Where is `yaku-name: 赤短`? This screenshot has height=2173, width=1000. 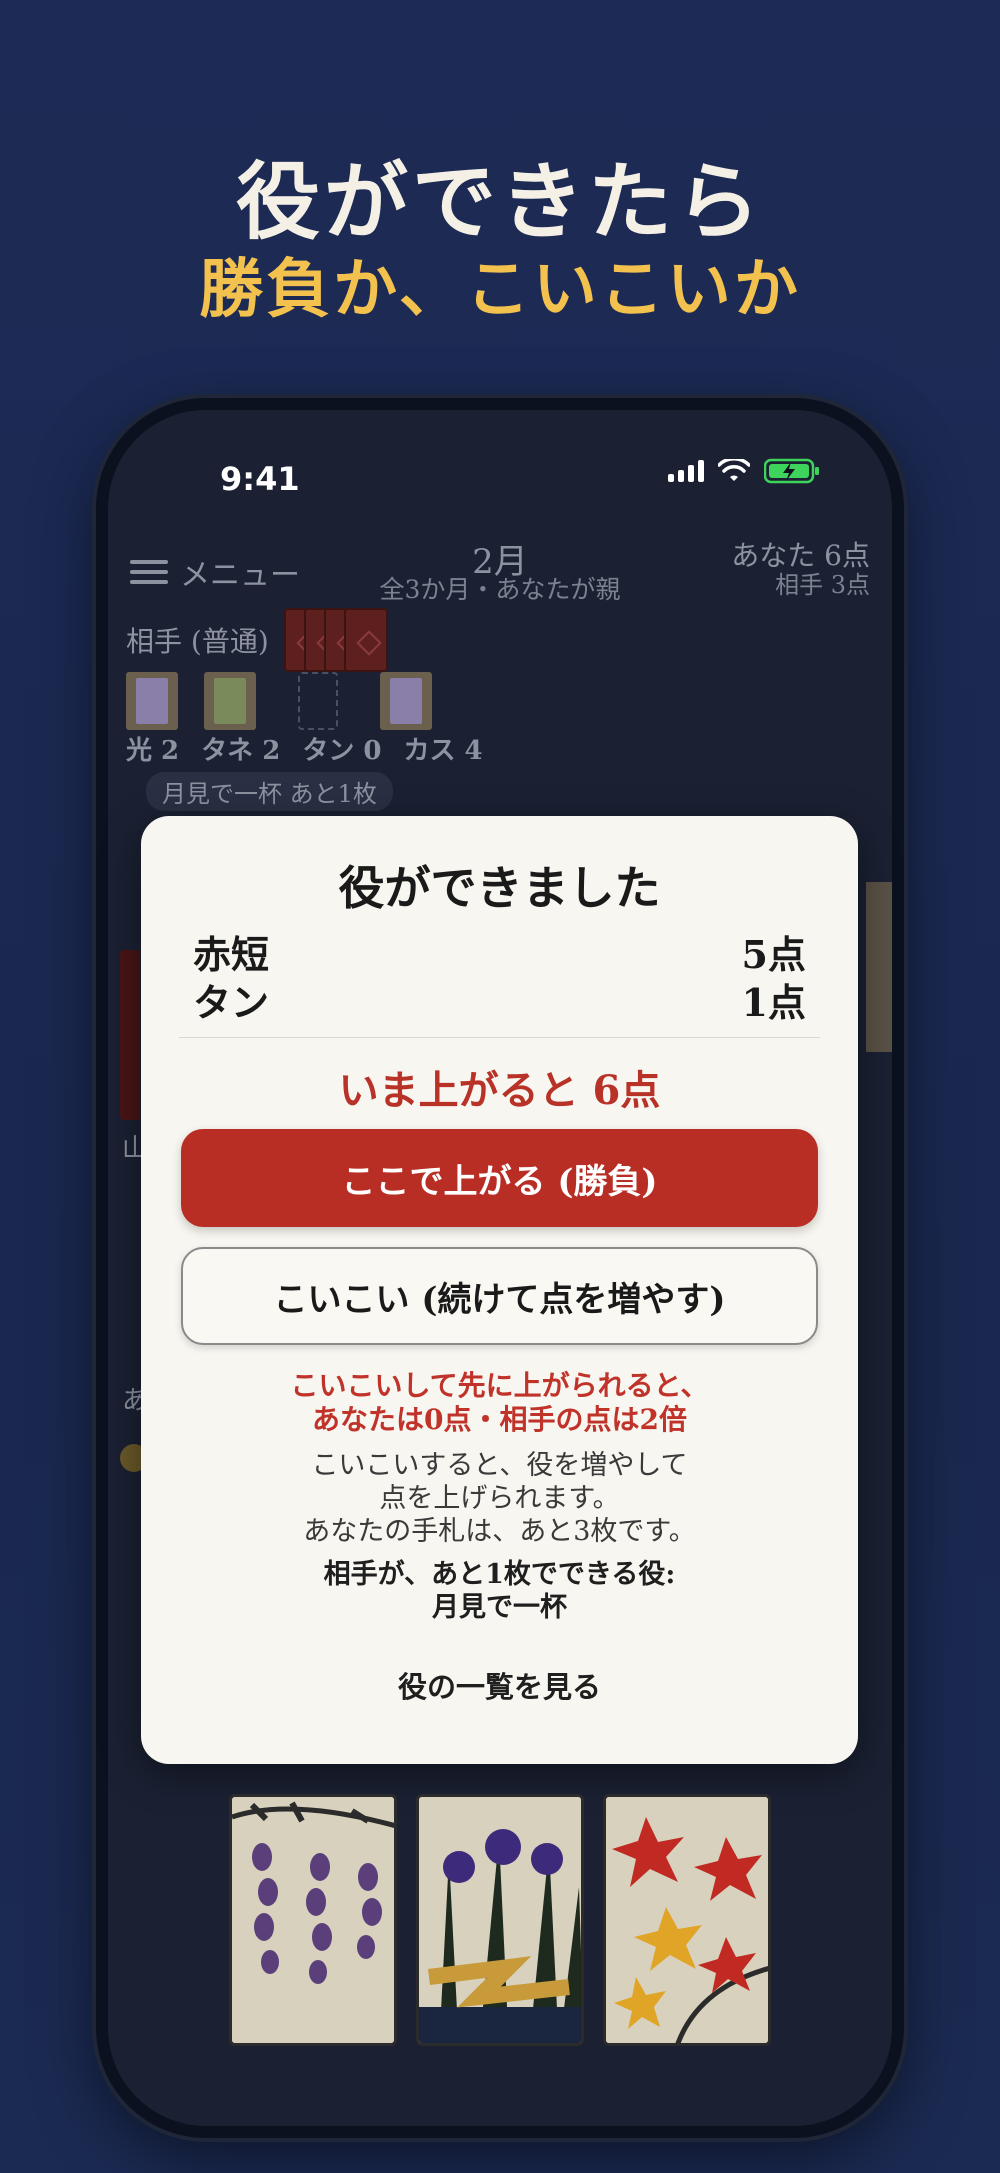
yaku-name: 赤短 is located at coordinates (231, 954).